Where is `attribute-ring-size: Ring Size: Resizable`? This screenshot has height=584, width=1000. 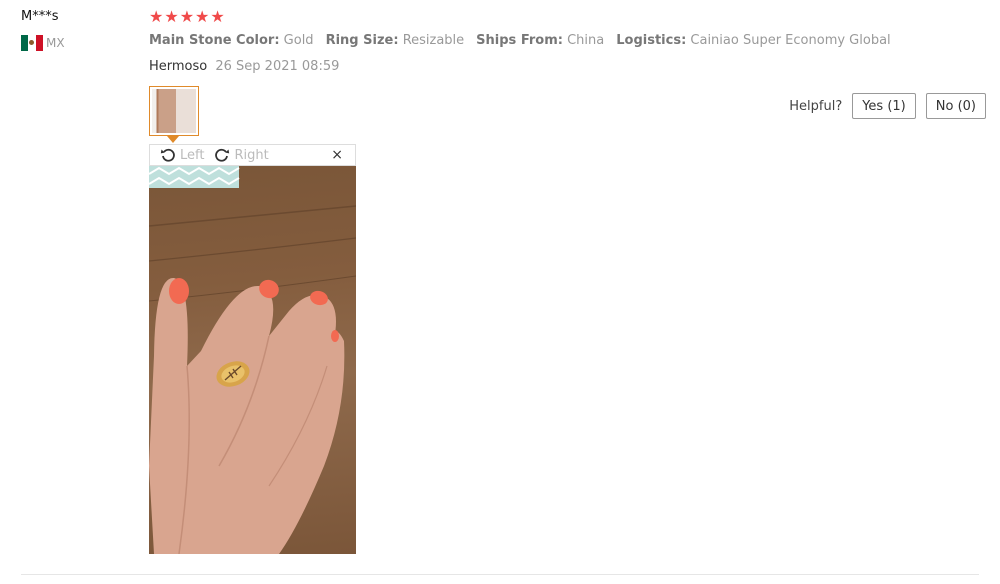 attribute-ring-size: Ring Size: Resizable is located at coordinates (395, 40).